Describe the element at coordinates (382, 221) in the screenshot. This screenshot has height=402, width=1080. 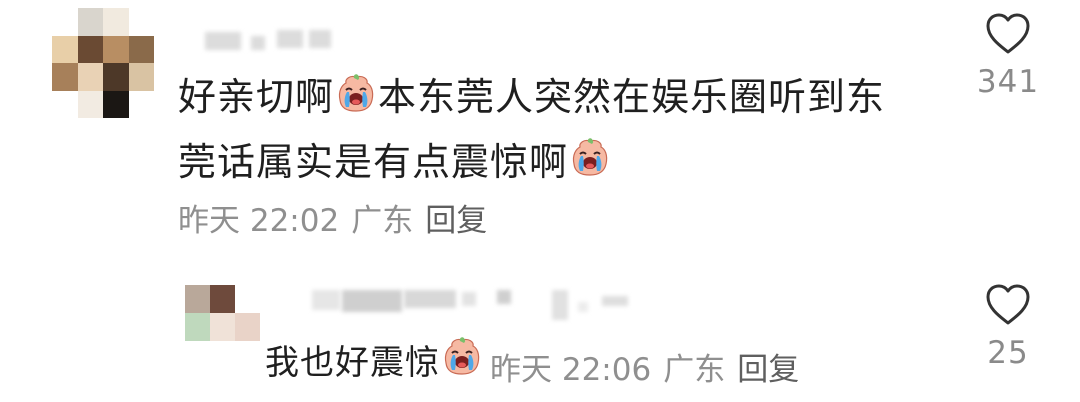
I see `comment-location: 广东` at that location.